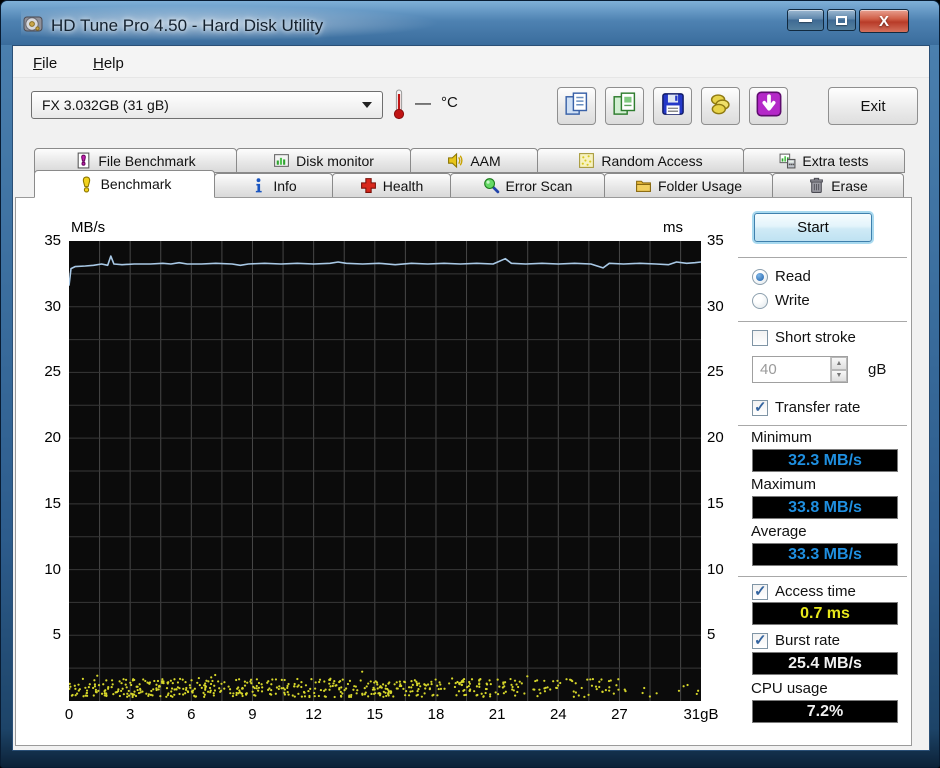 This screenshot has width=940, height=768. What do you see at coordinates (491, 185) in the screenshot?
I see `magnifier-icon` at bounding box center [491, 185].